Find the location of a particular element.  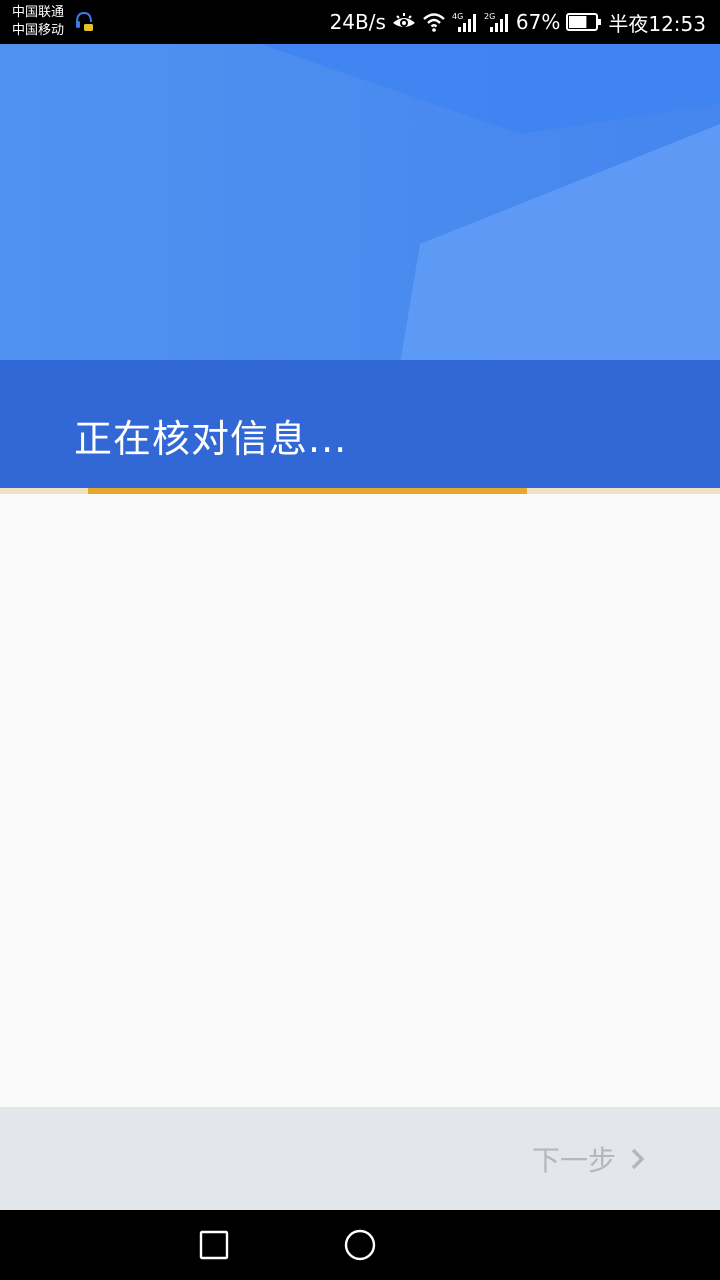

bottom-action-bar: 下一步 is located at coordinates (360, 1158).